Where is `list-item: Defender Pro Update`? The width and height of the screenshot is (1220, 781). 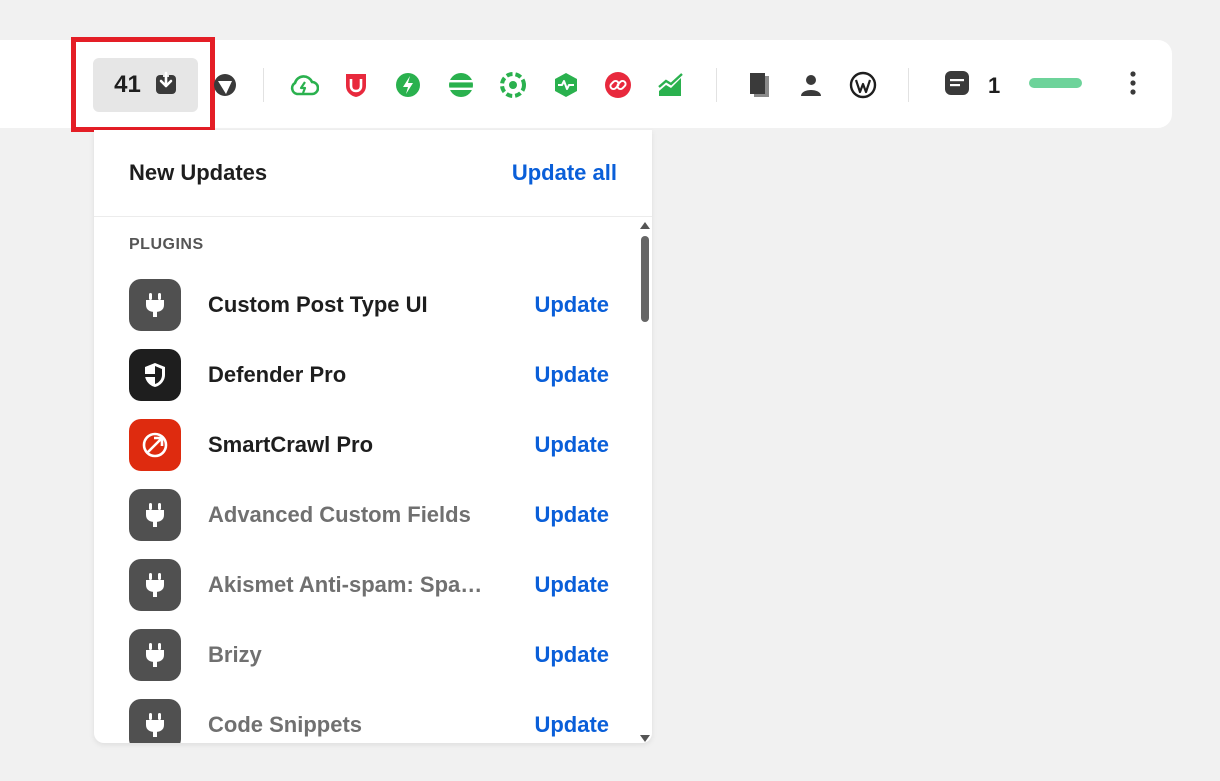
list-item: Defender Pro Update is located at coordinates (374, 375).